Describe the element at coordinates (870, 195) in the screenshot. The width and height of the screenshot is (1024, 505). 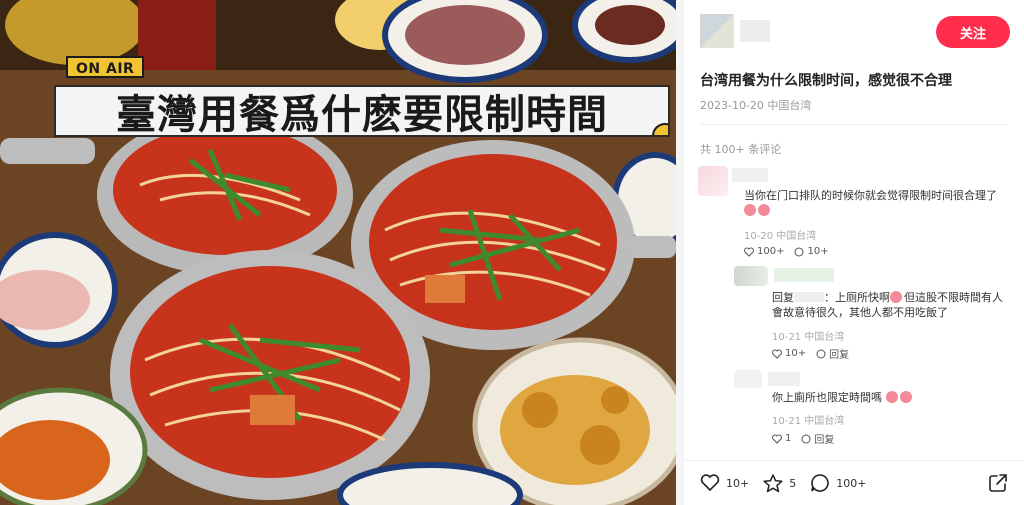
I see `comment-body: 当你在门口排队的时候你就会觉得限制时间很合理了` at that location.